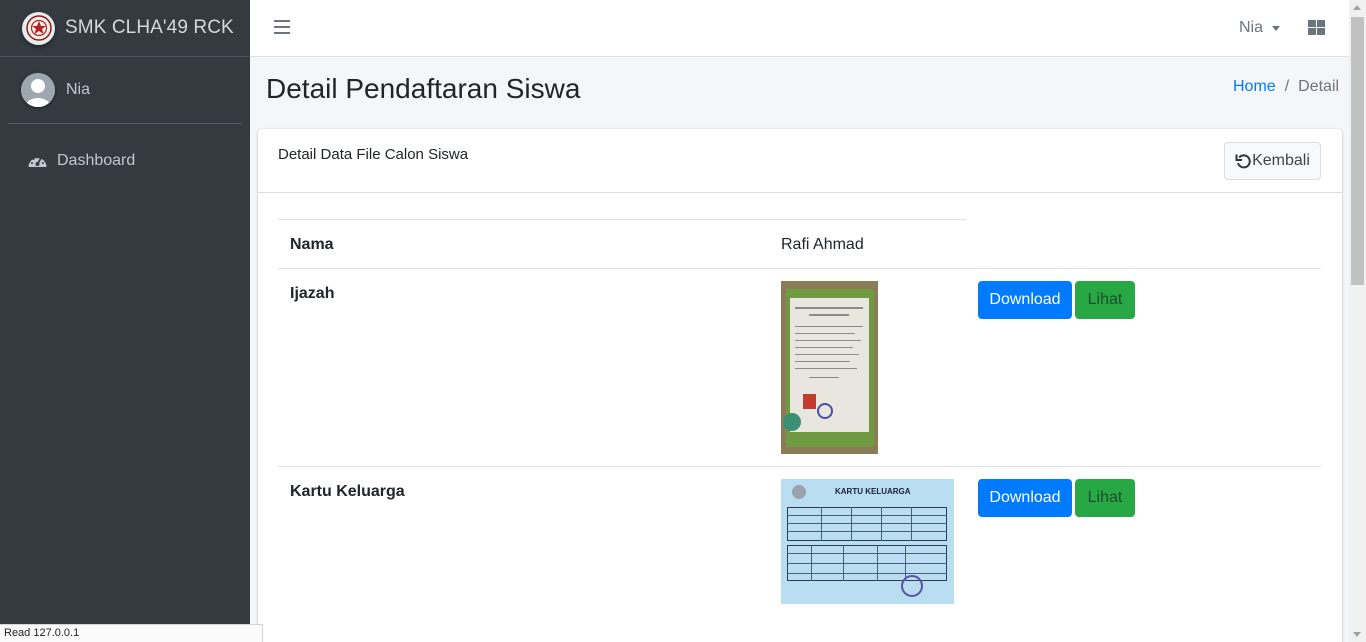 This screenshot has height=642, width=1366. What do you see at coordinates (822, 244) in the screenshot?
I see `student-name-value: Rafi Ahmad` at bounding box center [822, 244].